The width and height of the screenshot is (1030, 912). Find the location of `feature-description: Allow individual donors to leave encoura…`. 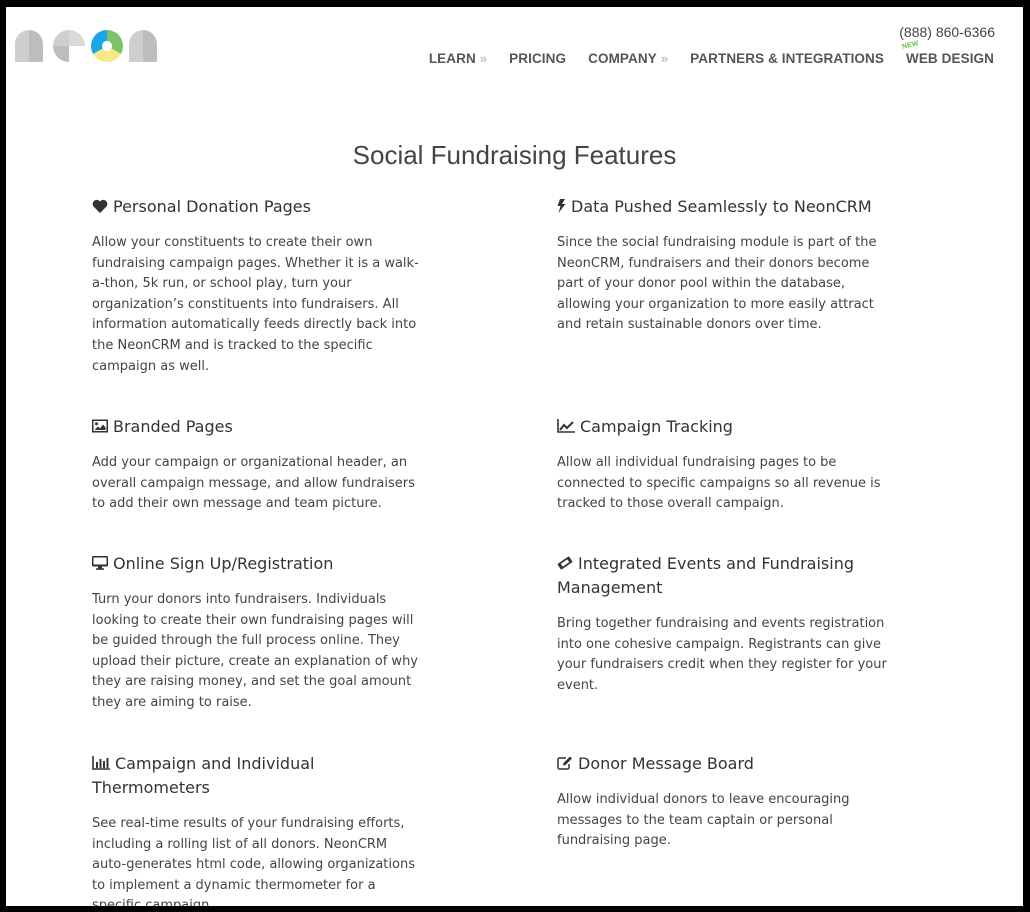

feature-description: Allow individual donors to leave encoura… is located at coordinates (703, 820).